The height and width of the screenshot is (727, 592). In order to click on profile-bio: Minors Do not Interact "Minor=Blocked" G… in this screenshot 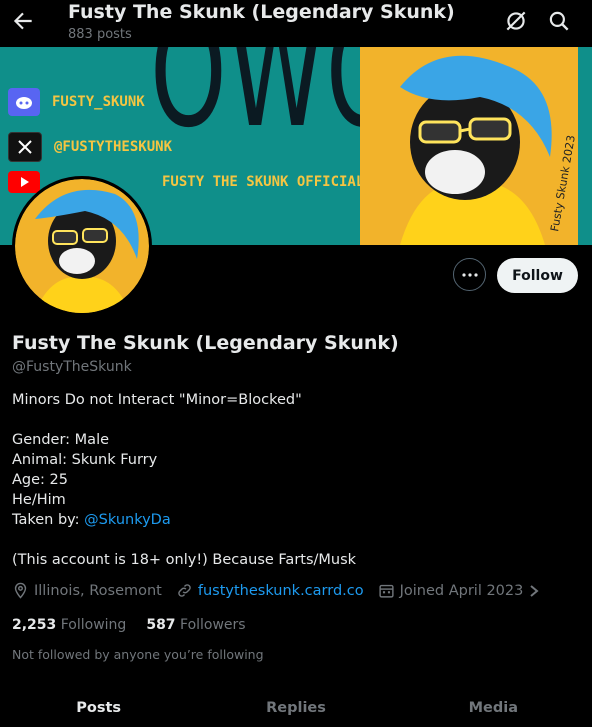, I will do `click(184, 480)`.